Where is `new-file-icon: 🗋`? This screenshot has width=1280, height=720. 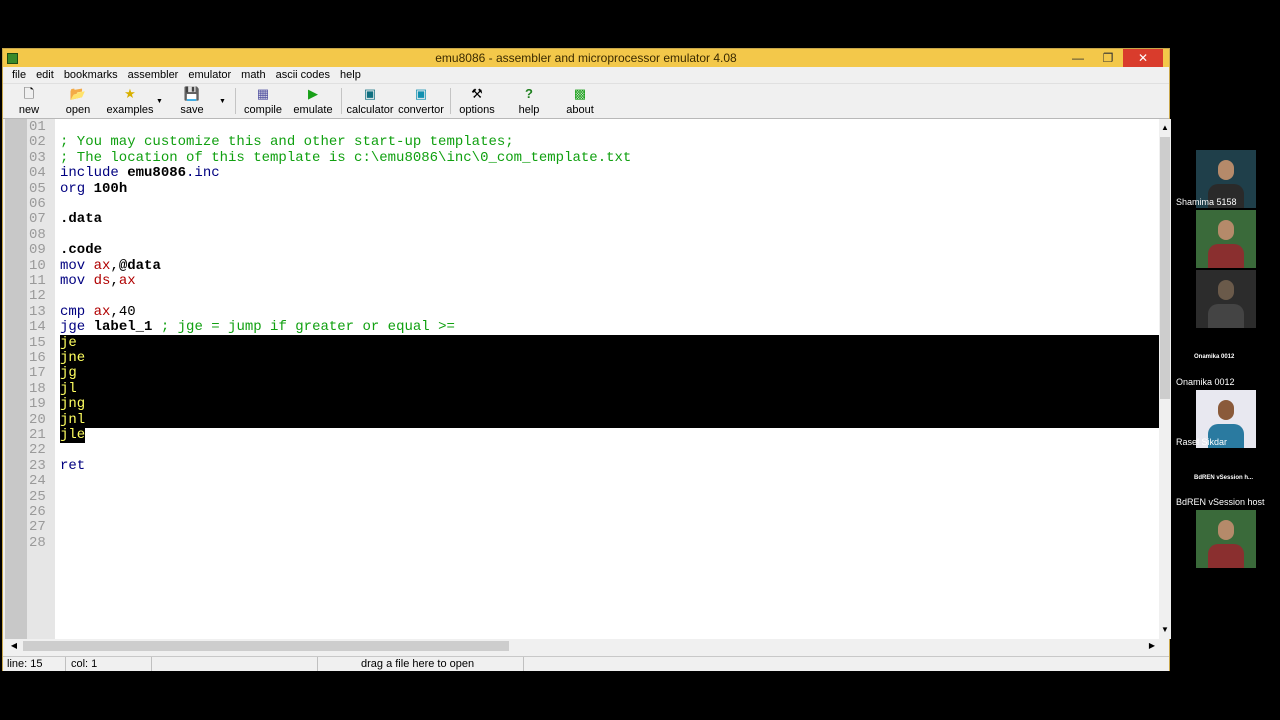
new-file-icon: 🗋 is located at coordinates (29, 93).